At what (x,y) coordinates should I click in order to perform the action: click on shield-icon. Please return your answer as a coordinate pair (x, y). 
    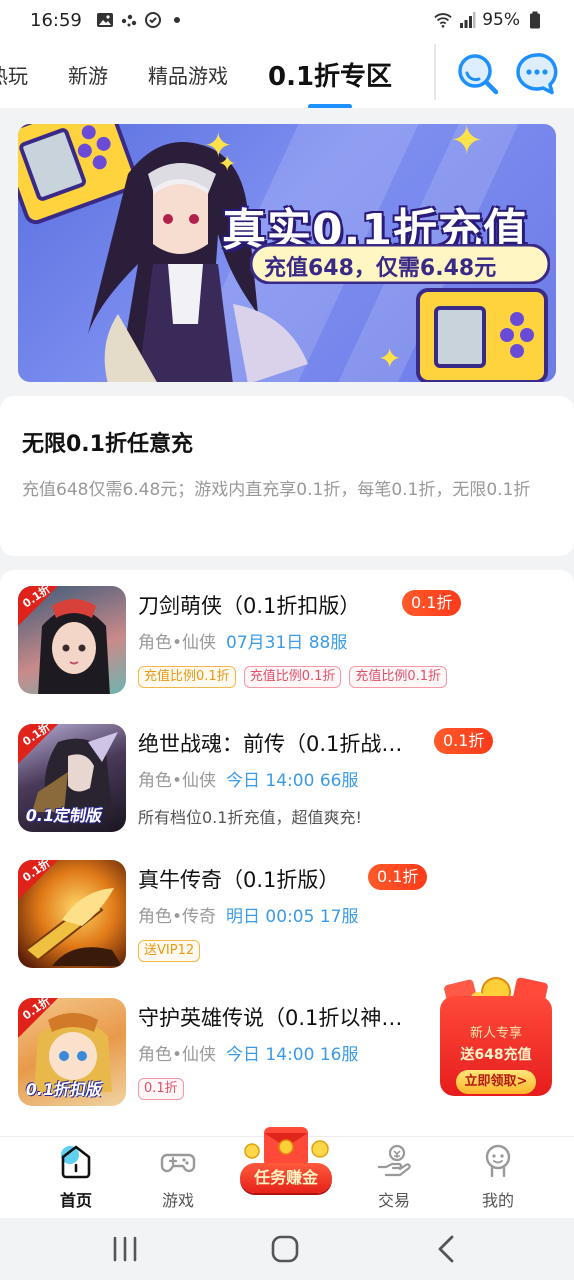
    Looking at the image, I should click on (152, 20).